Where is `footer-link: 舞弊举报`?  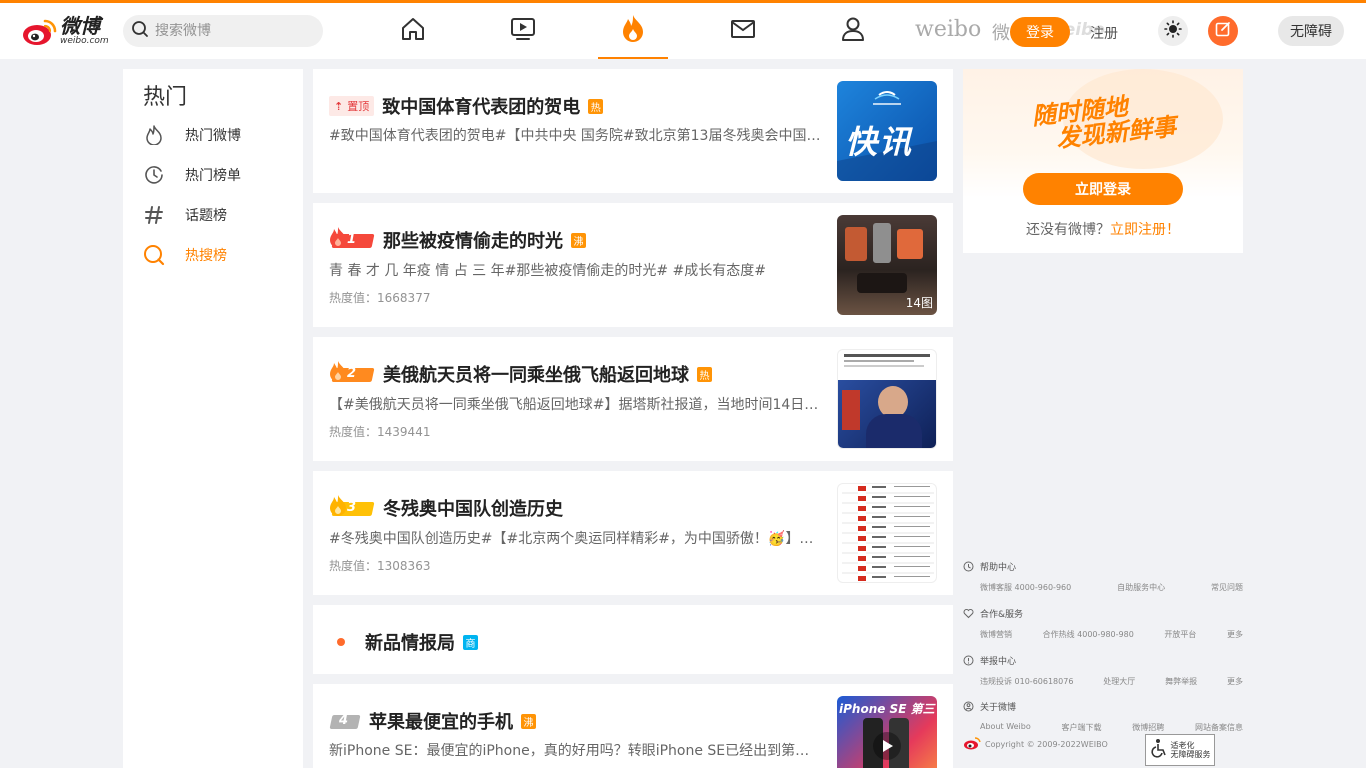
footer-link: 舞弊举报 is located at coordinates (1181, 681).